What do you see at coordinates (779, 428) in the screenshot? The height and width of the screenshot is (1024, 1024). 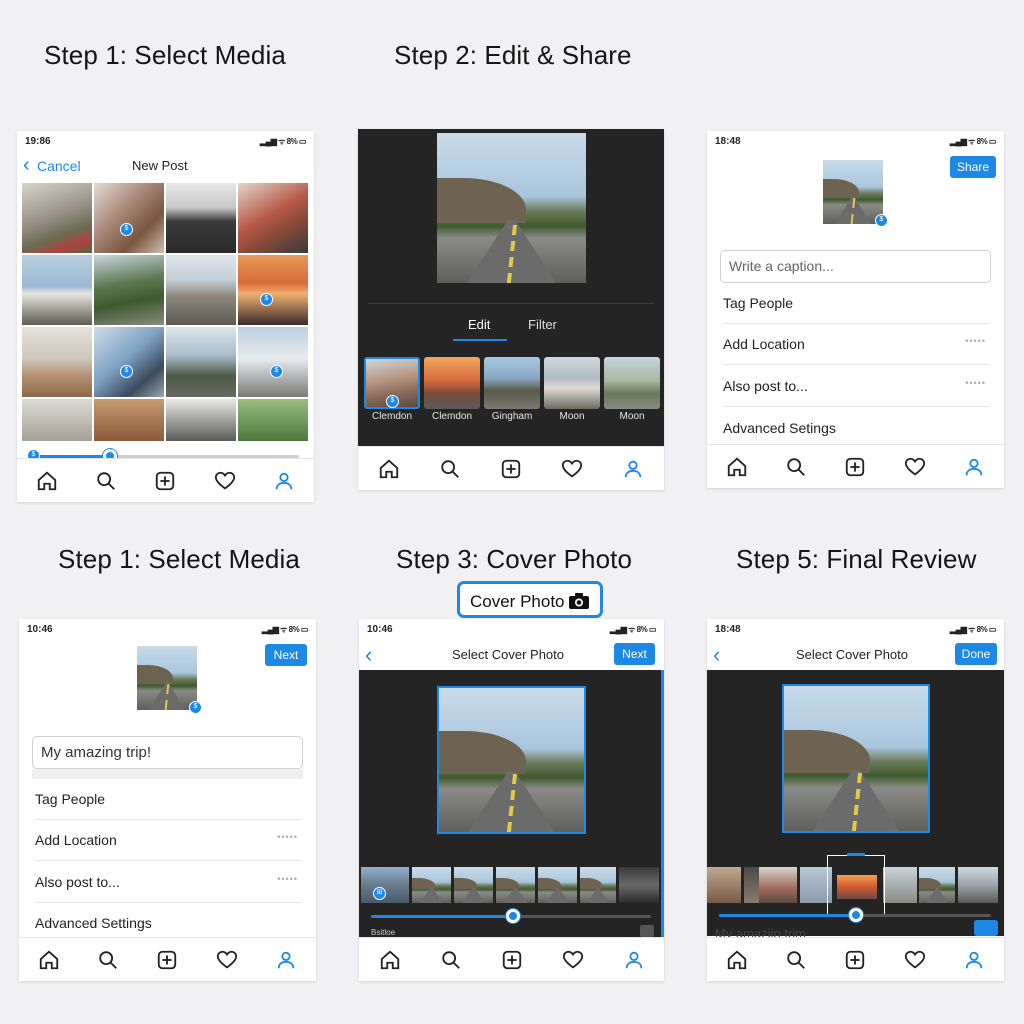 I see `row-label: Advanced Setings` at bounding box center [779, 428].